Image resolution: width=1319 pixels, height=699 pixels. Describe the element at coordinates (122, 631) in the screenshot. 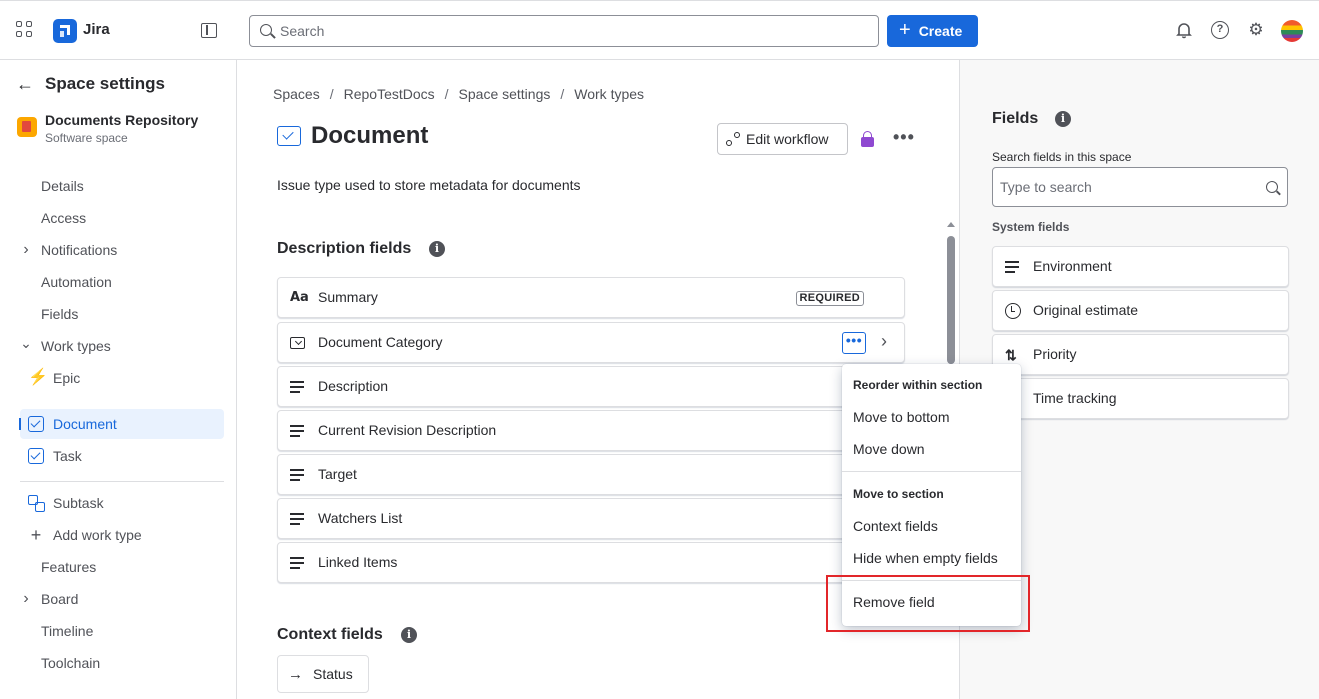

I see `sidebar-item-timeline: Timeline` at that location.